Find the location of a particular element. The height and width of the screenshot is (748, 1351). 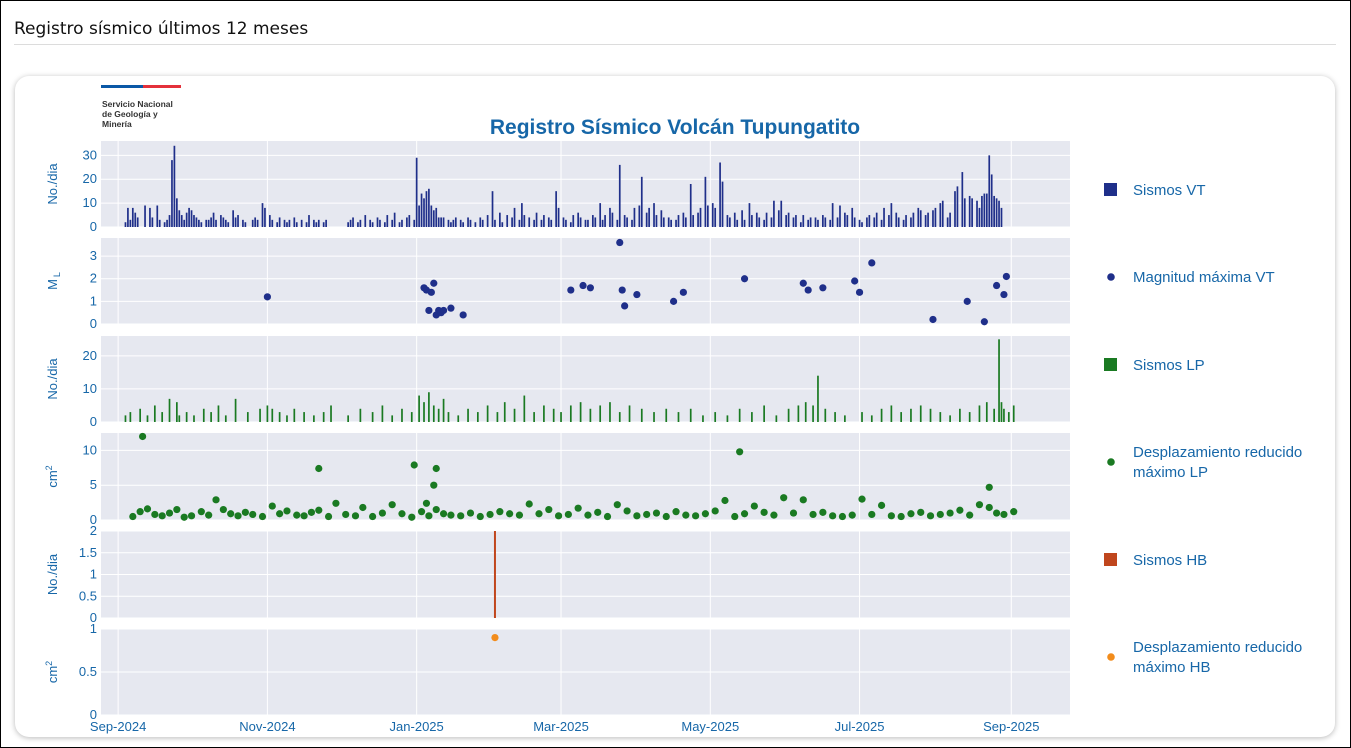

legend-vt-label: Sismos VT is located at coordinates (1169, 190).